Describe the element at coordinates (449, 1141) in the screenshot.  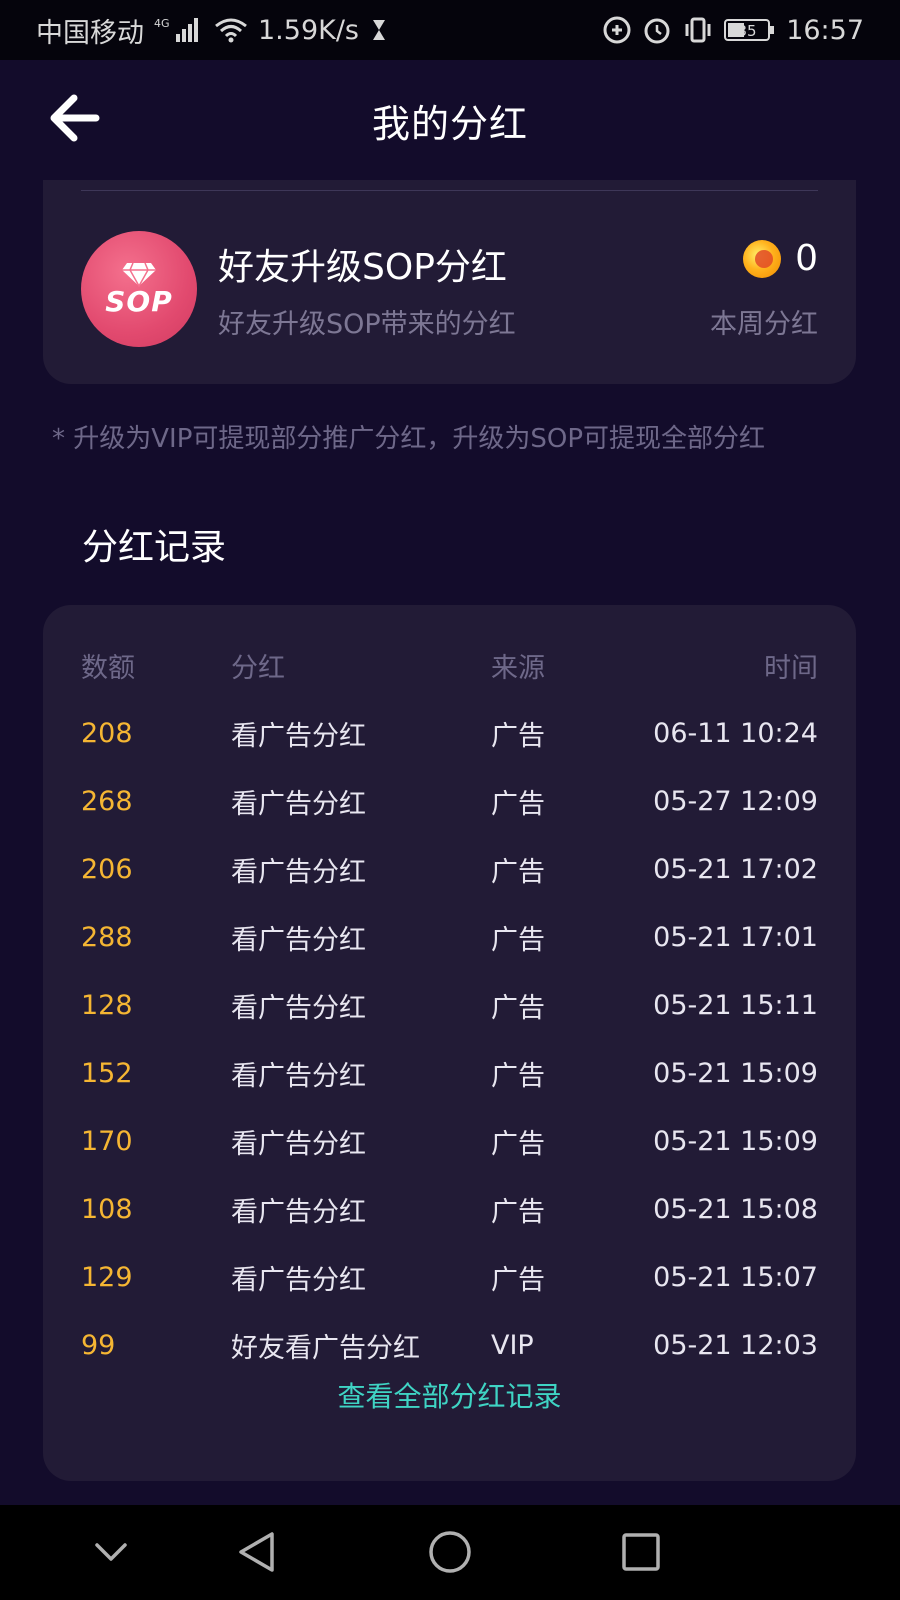
I see `table-row: 170 看广告分红 广告 05-21 15:09` at that location.